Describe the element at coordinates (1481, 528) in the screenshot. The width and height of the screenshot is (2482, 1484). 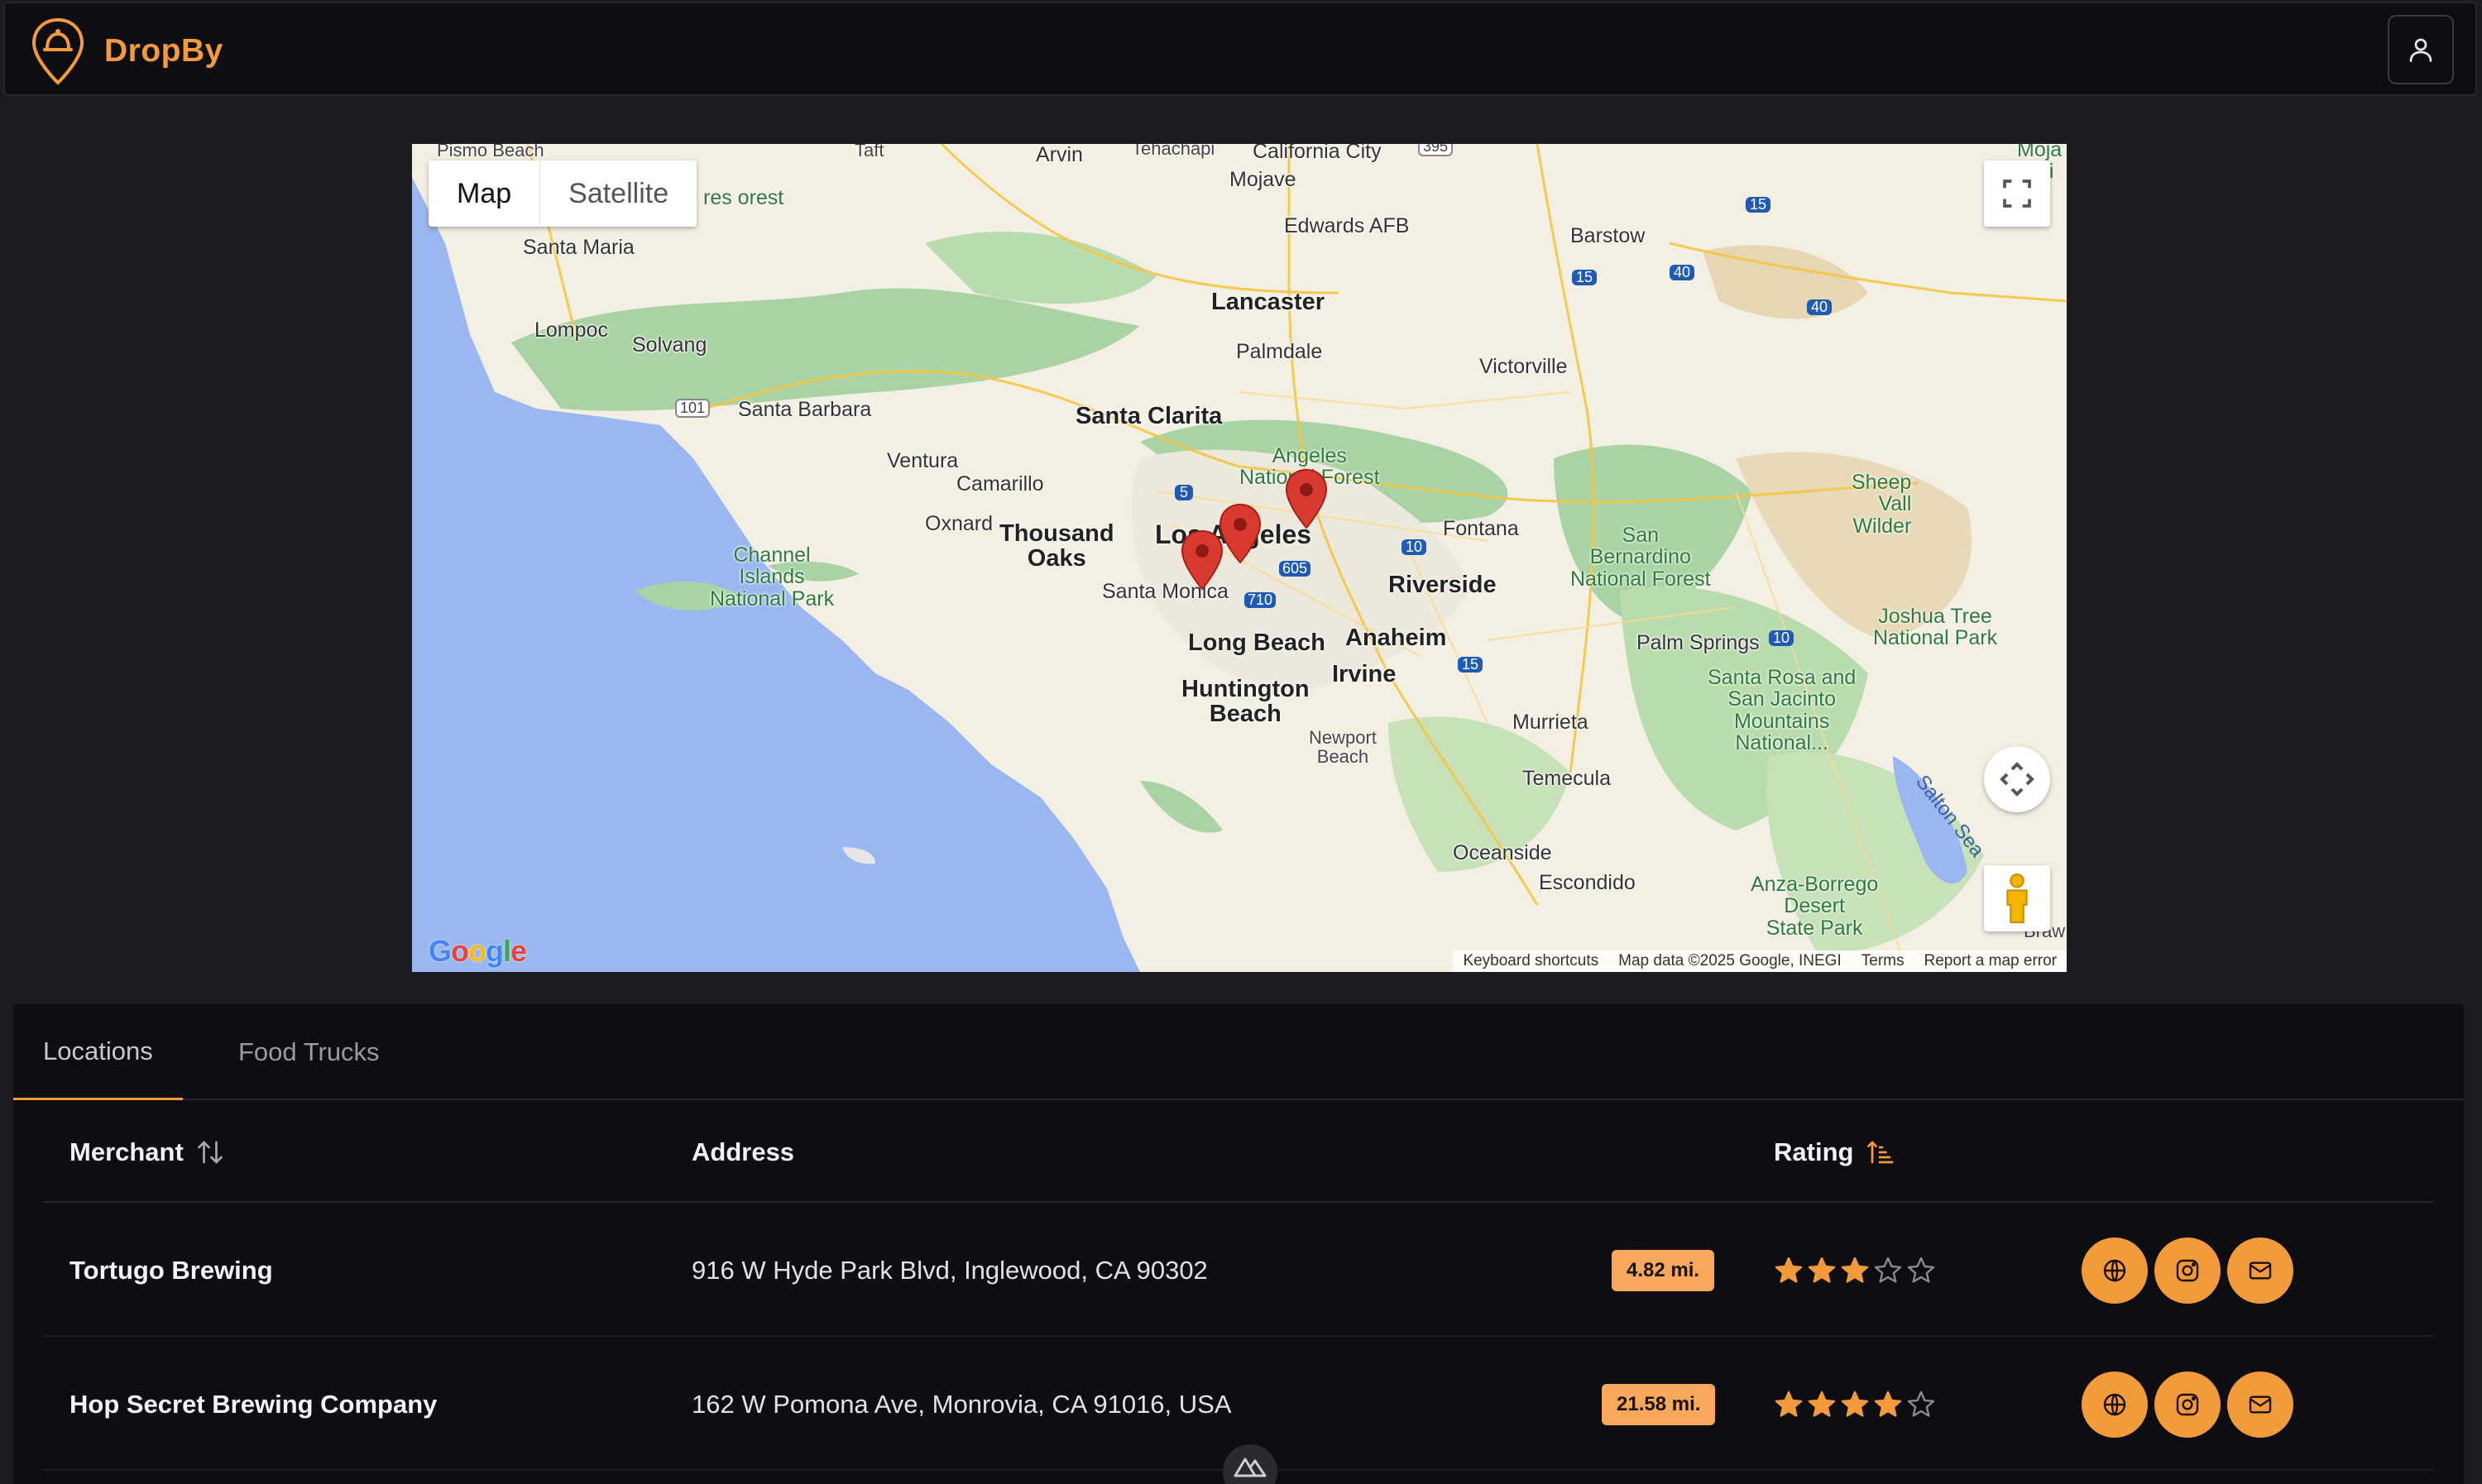
I see `map-label: Fontana` at that location.